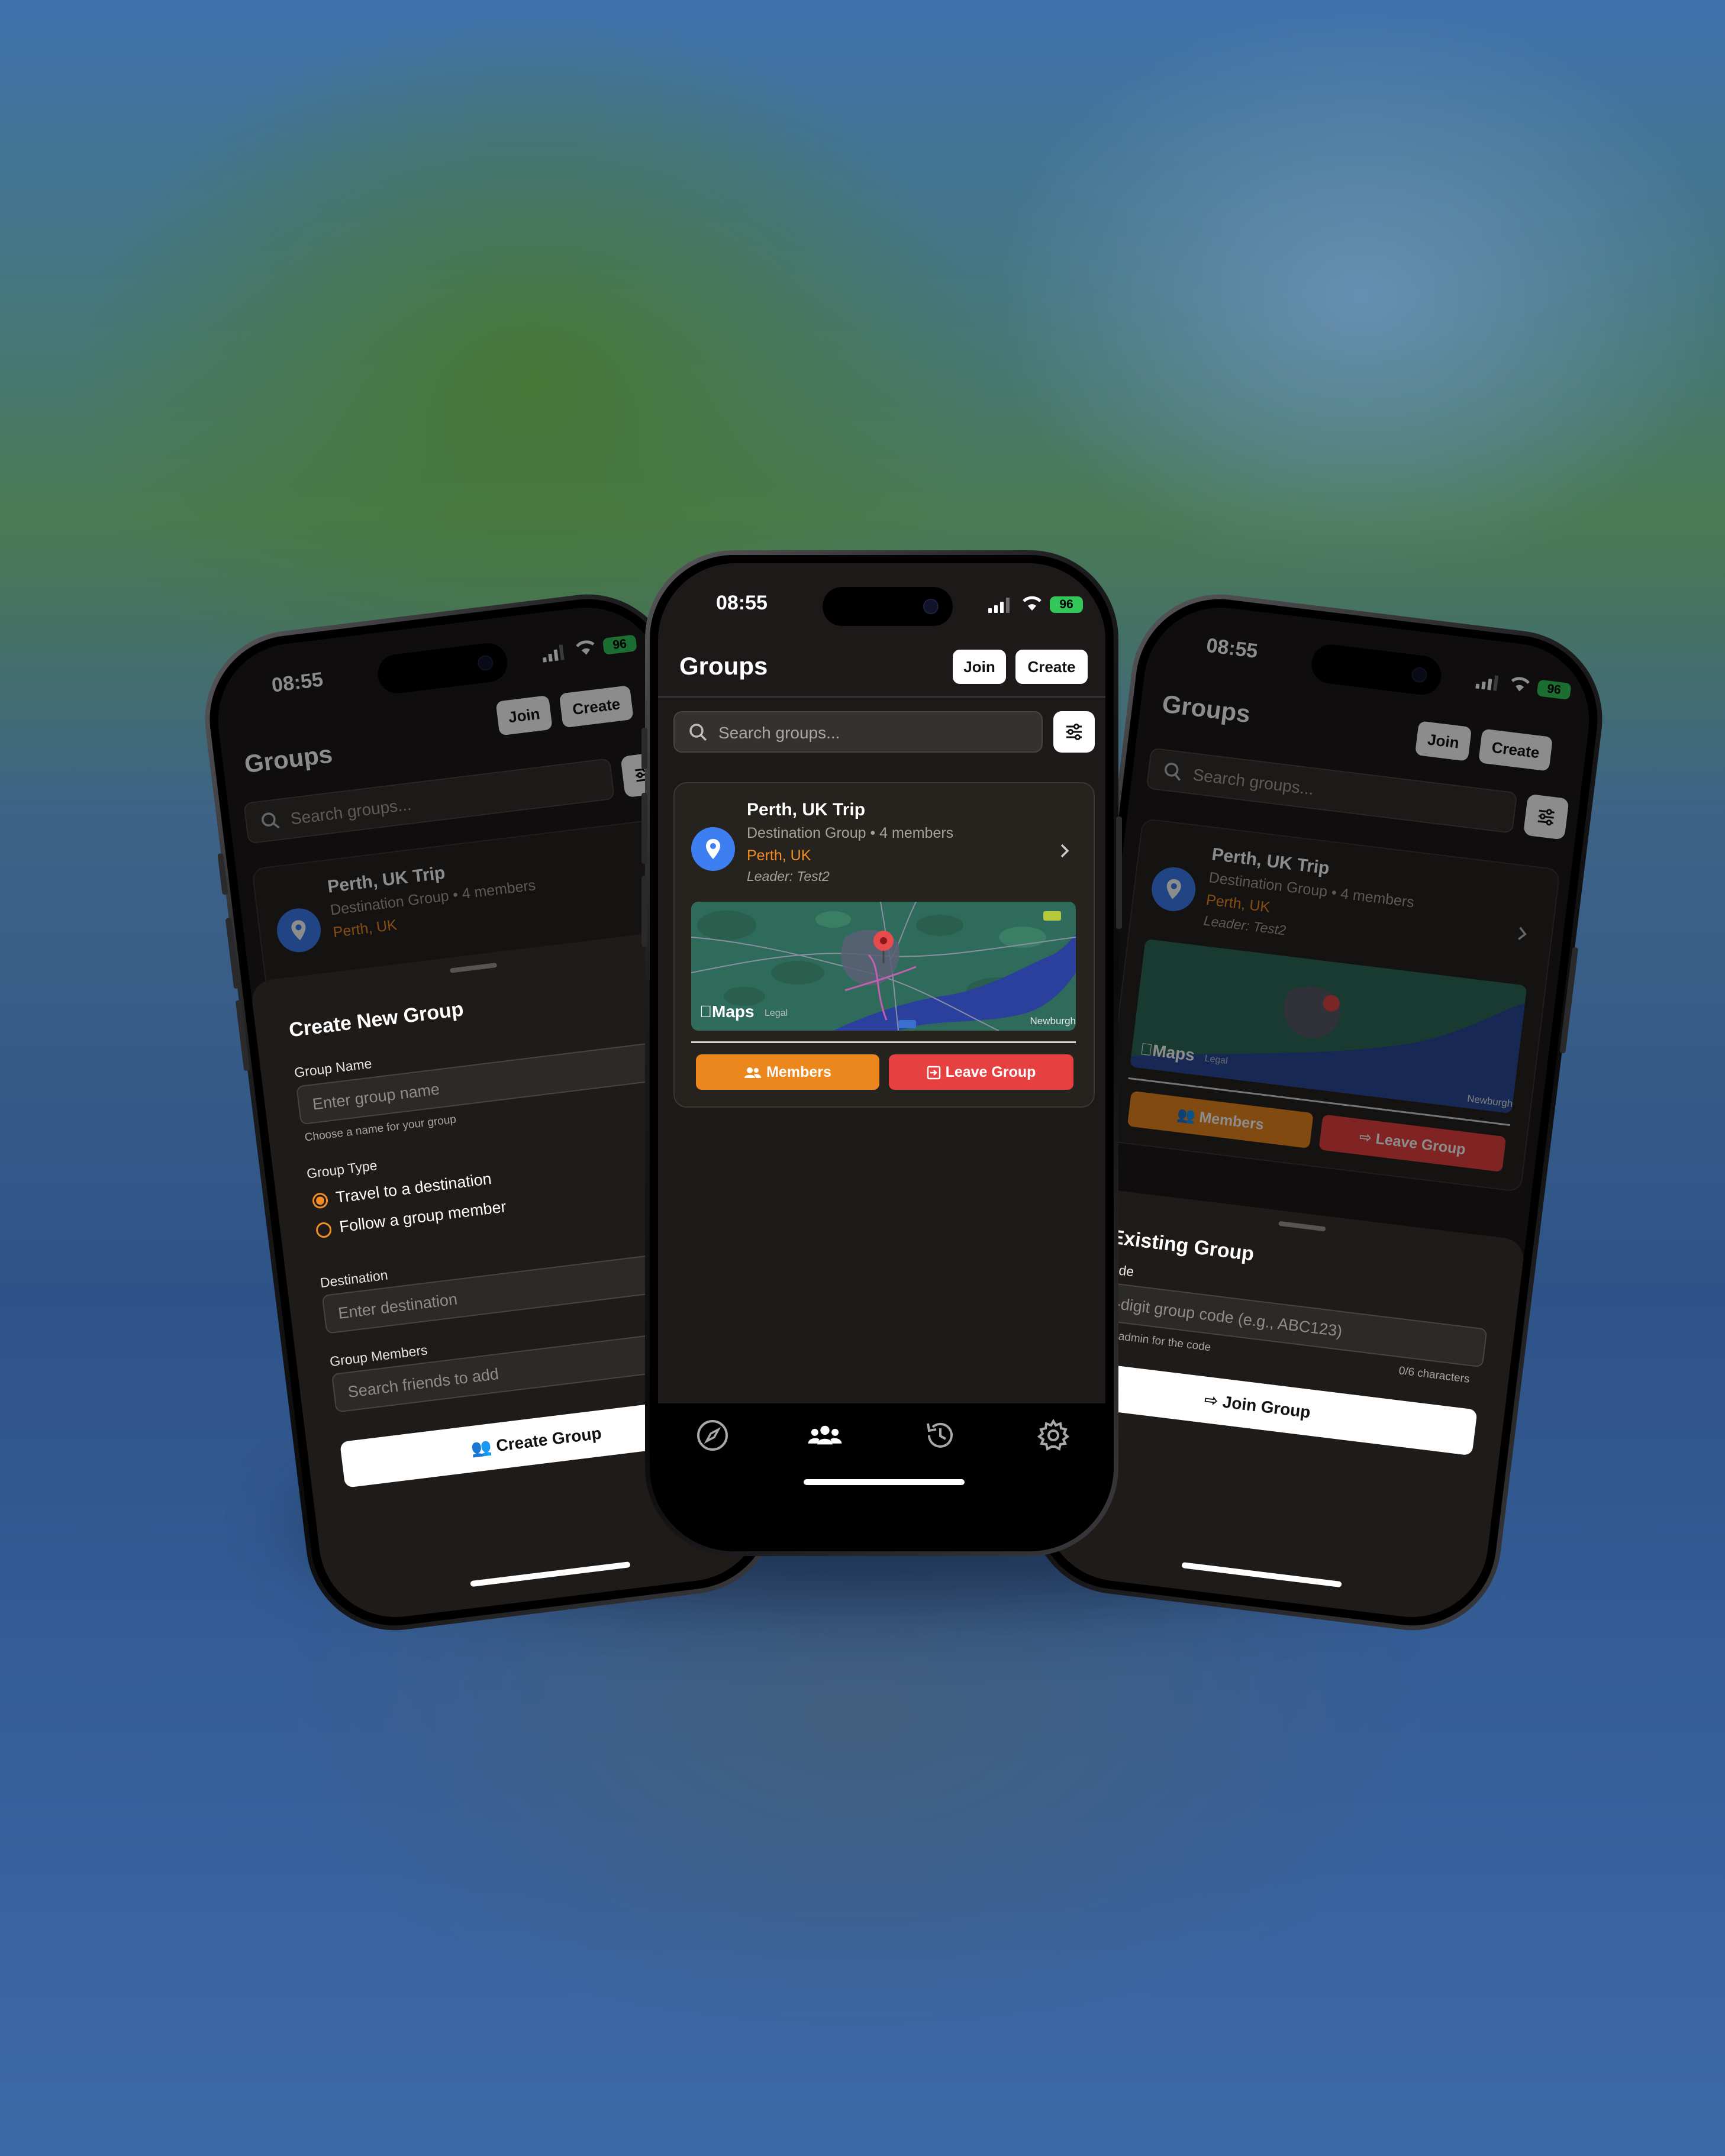  I want to click on group-location: Perth, UK, so click(779, 855).